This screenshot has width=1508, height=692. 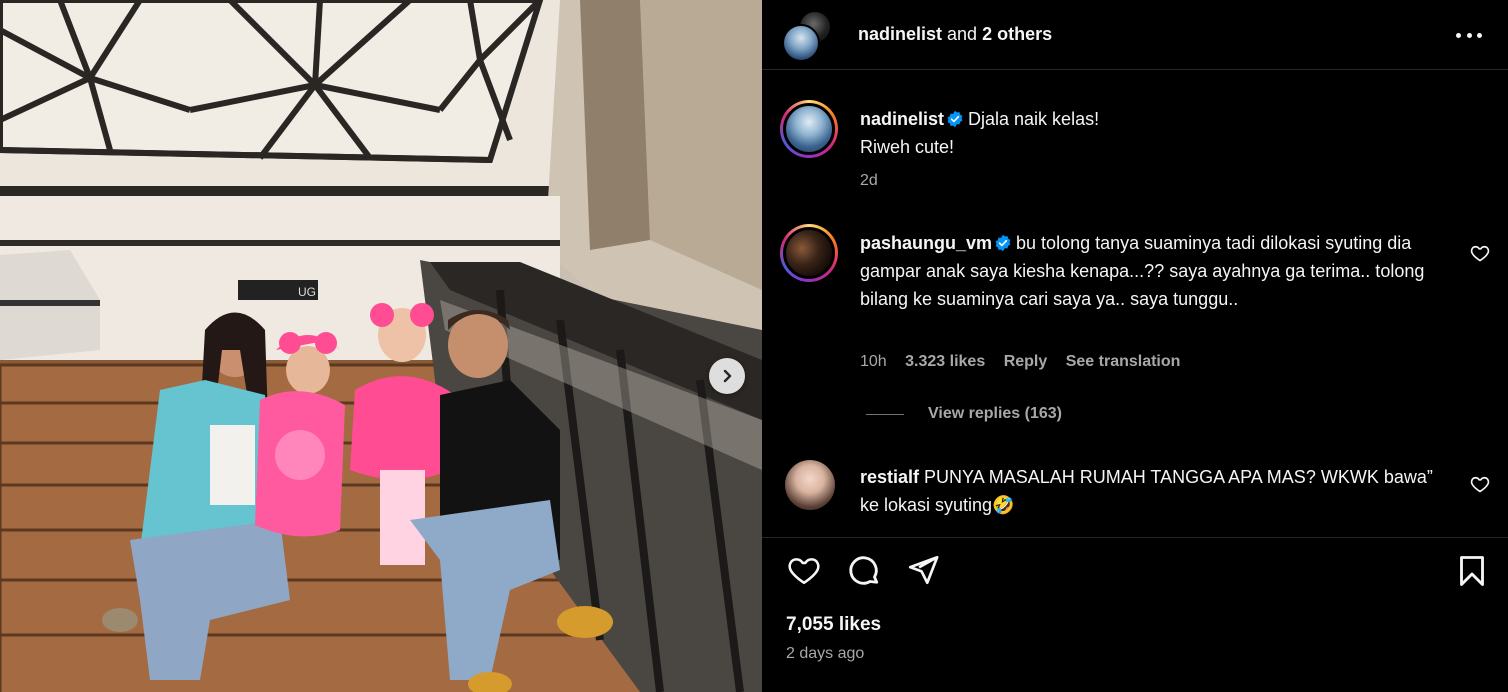 What do you see at coordinates (869, 180) in the screenshot?
I see `caption-time: 2d` at bounding box center [869, 180].